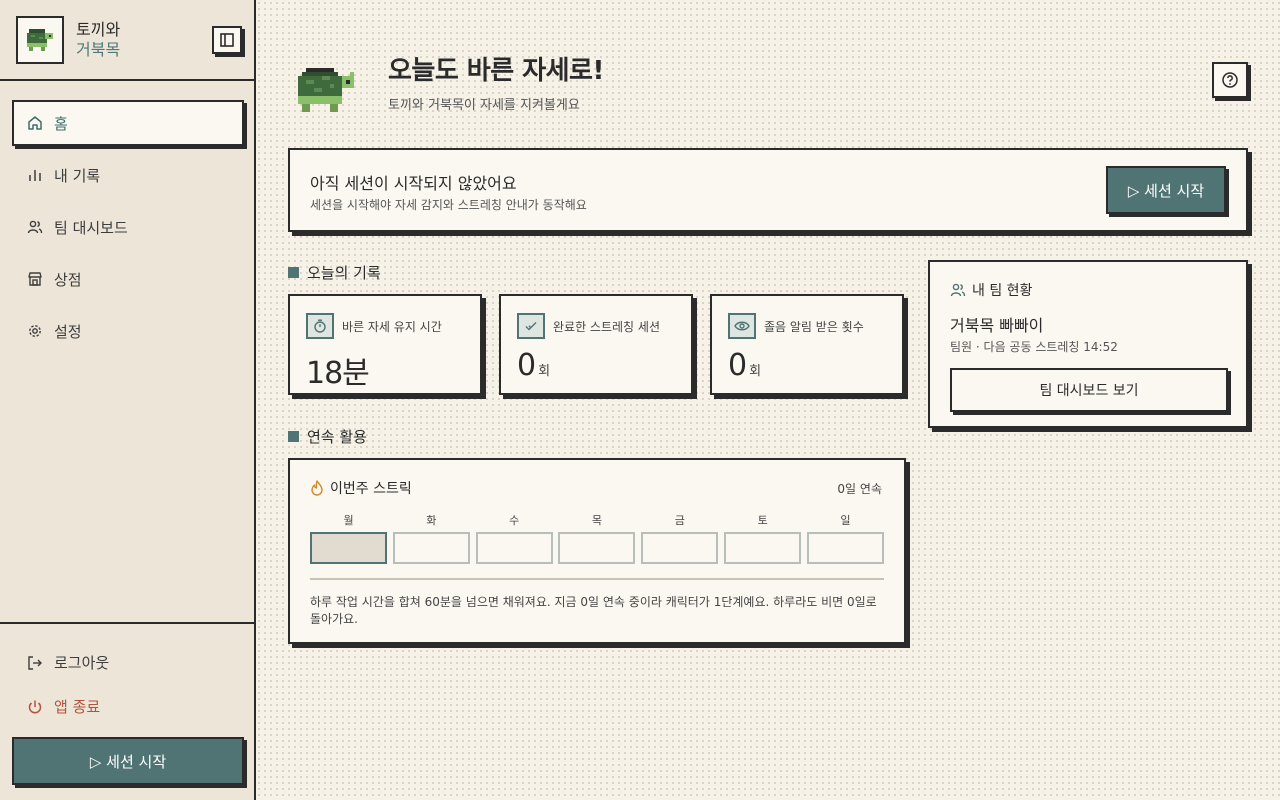 This screenshot has height=800, width=1280. What do you see at coordinates (77, 707) in the screenshot?
I see `quit-app-label: 앱 종료` at bounding box center [77, 707].